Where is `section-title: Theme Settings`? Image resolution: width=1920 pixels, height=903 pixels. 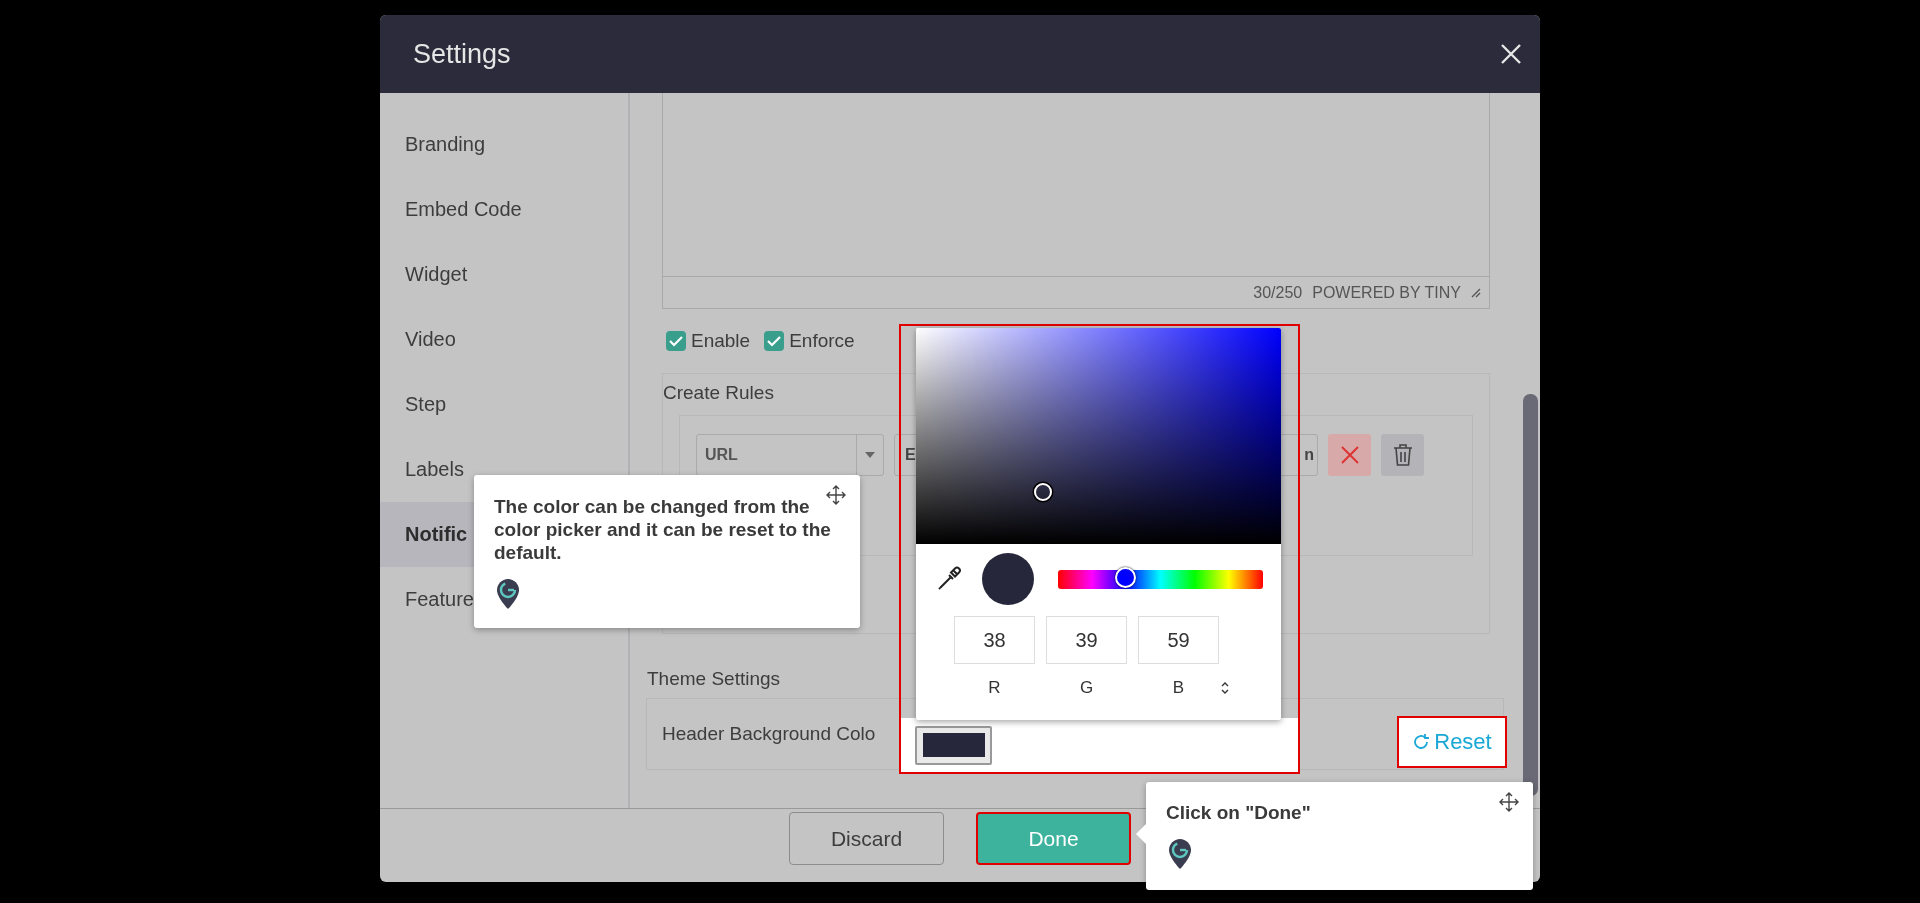 section-title: Theme Settings is located at coordinates (714, 679).